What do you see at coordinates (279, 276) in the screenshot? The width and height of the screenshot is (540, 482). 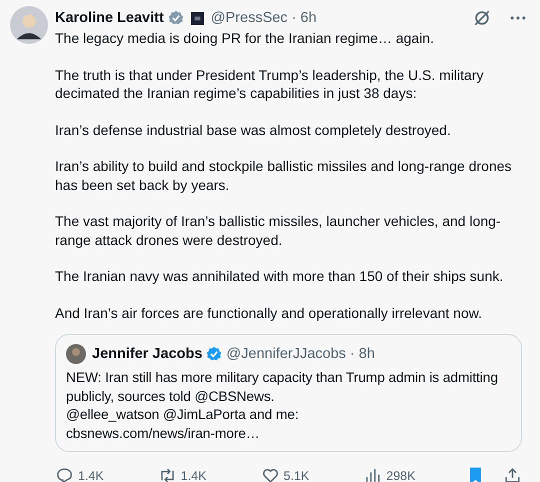 I see `post-paragraph: The Iranian navy was annihilated with more than 150 of their ships sunk.` at bounding box center [279, 276].